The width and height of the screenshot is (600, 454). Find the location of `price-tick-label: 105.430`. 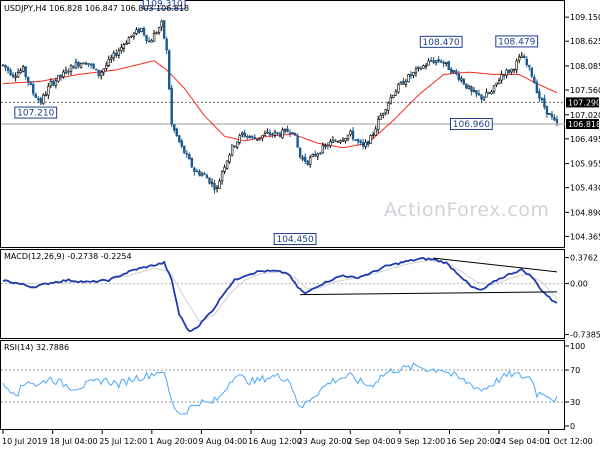

price-tick-label: 105.430 is located at coordinates (585, 188).